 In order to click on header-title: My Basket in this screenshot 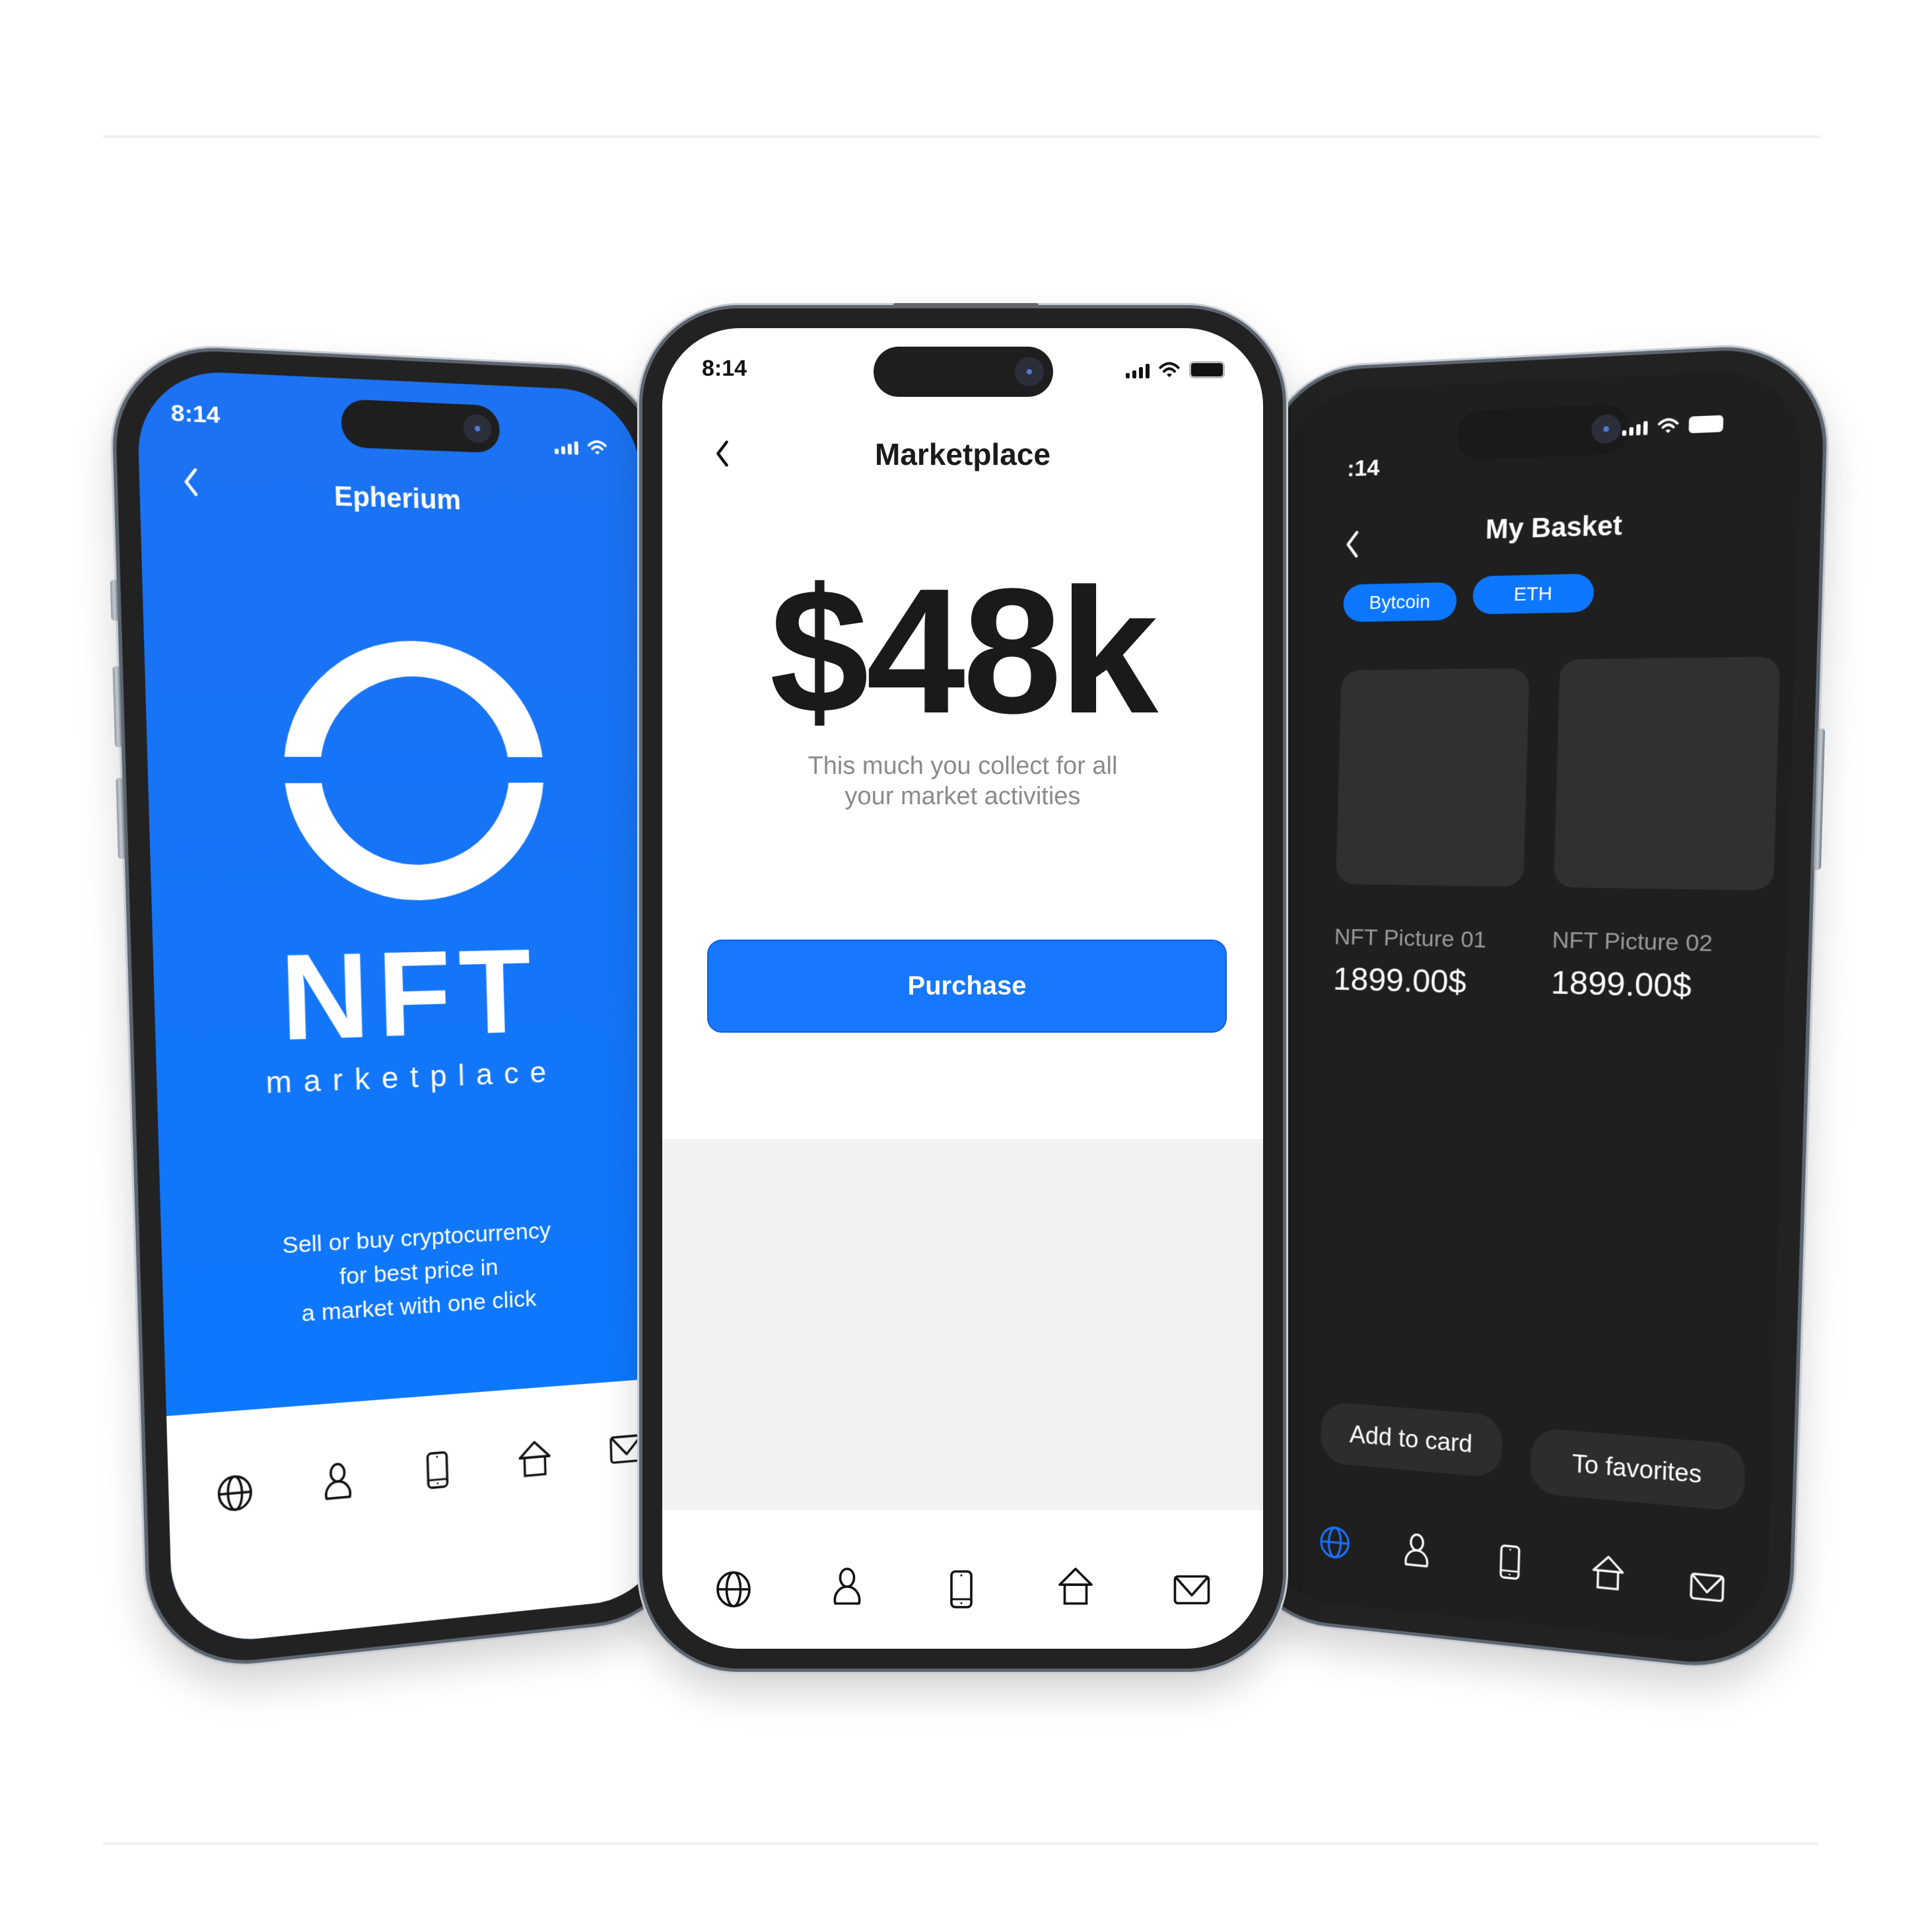, I will do `click(1554, 527)`.